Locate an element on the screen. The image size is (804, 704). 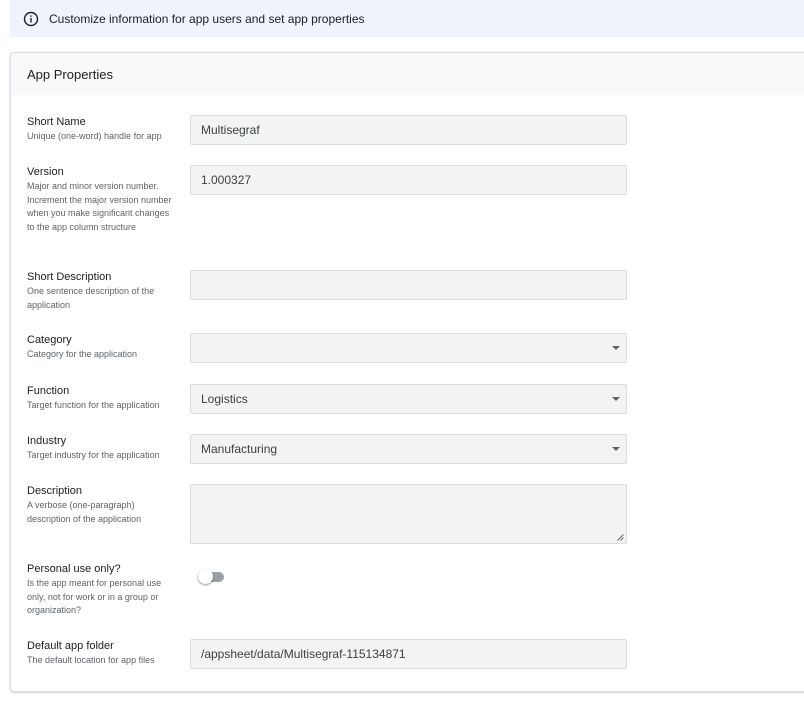
category-select is located at coordinates (408, 348).